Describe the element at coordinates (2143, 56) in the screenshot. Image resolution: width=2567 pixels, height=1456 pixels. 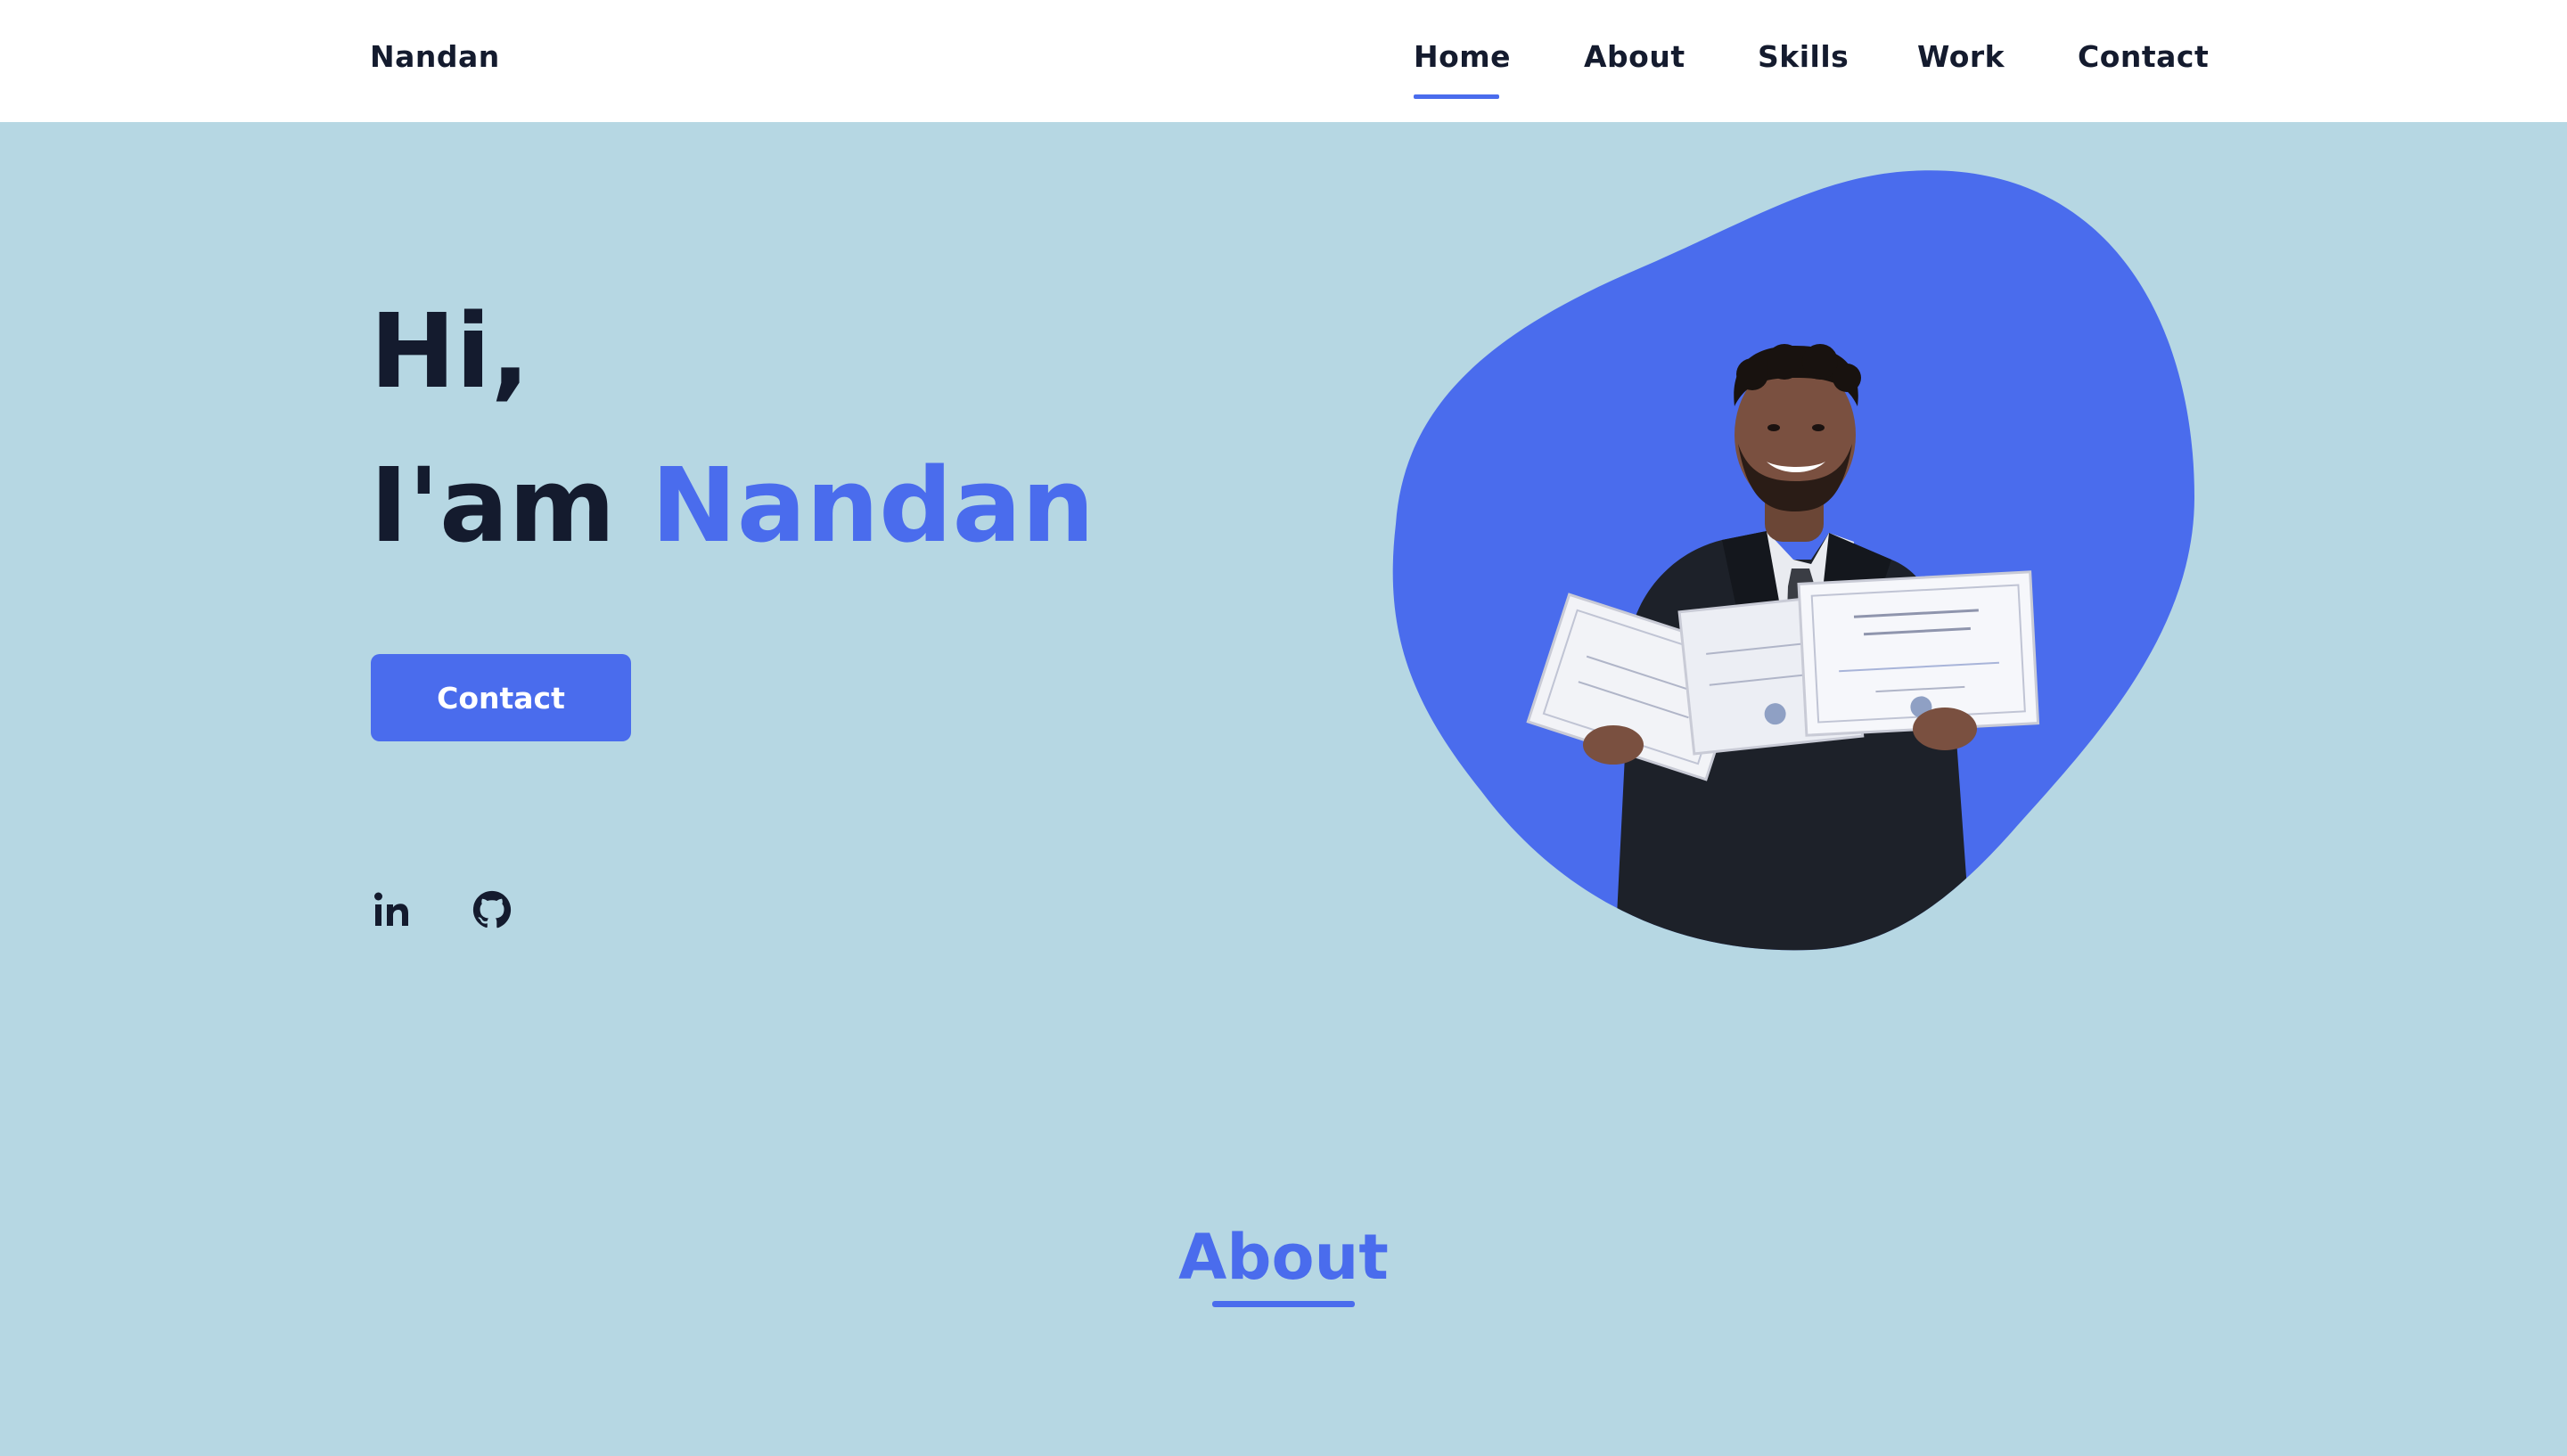
I see `nav-item-contact: Contact` at that location.